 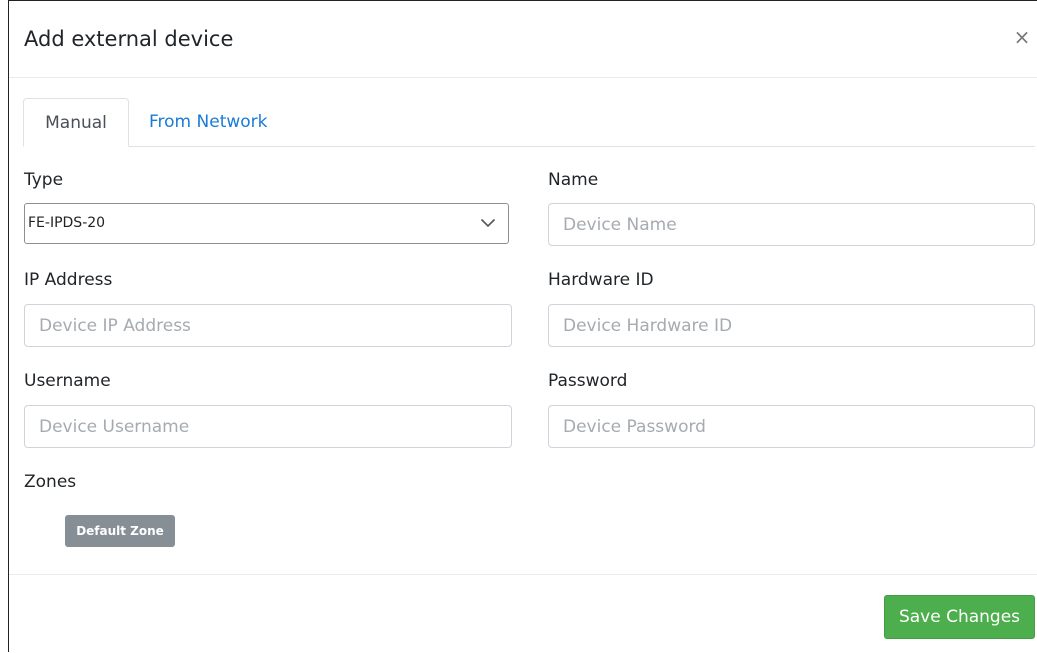 I want to click on device-name-input, so click(x=791, y=224).